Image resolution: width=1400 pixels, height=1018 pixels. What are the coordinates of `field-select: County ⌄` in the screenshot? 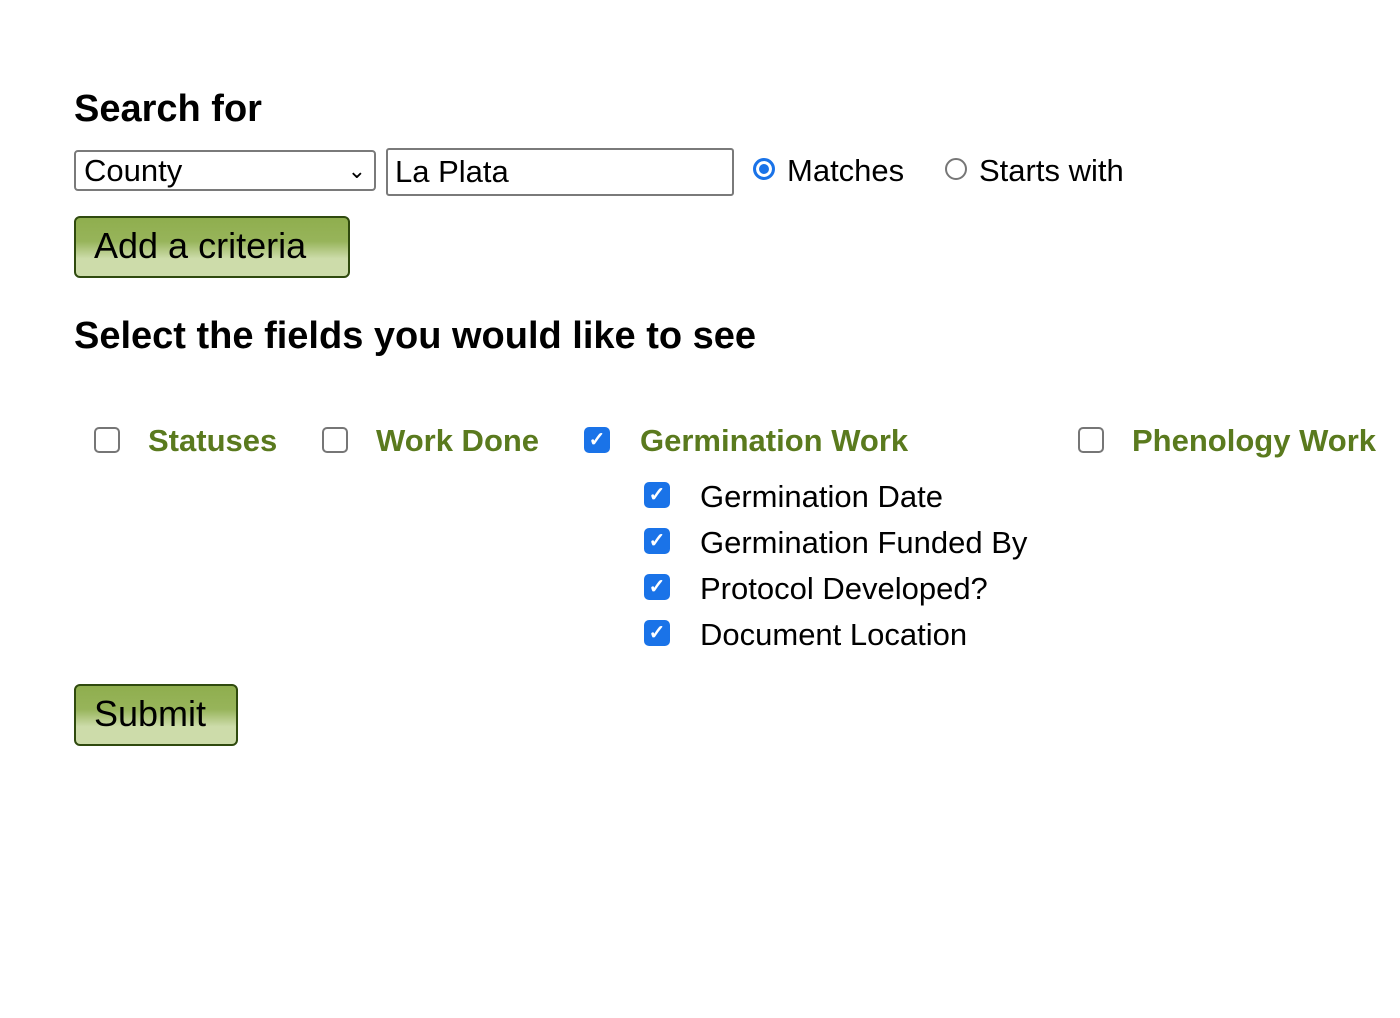 It's located at (225, 170).